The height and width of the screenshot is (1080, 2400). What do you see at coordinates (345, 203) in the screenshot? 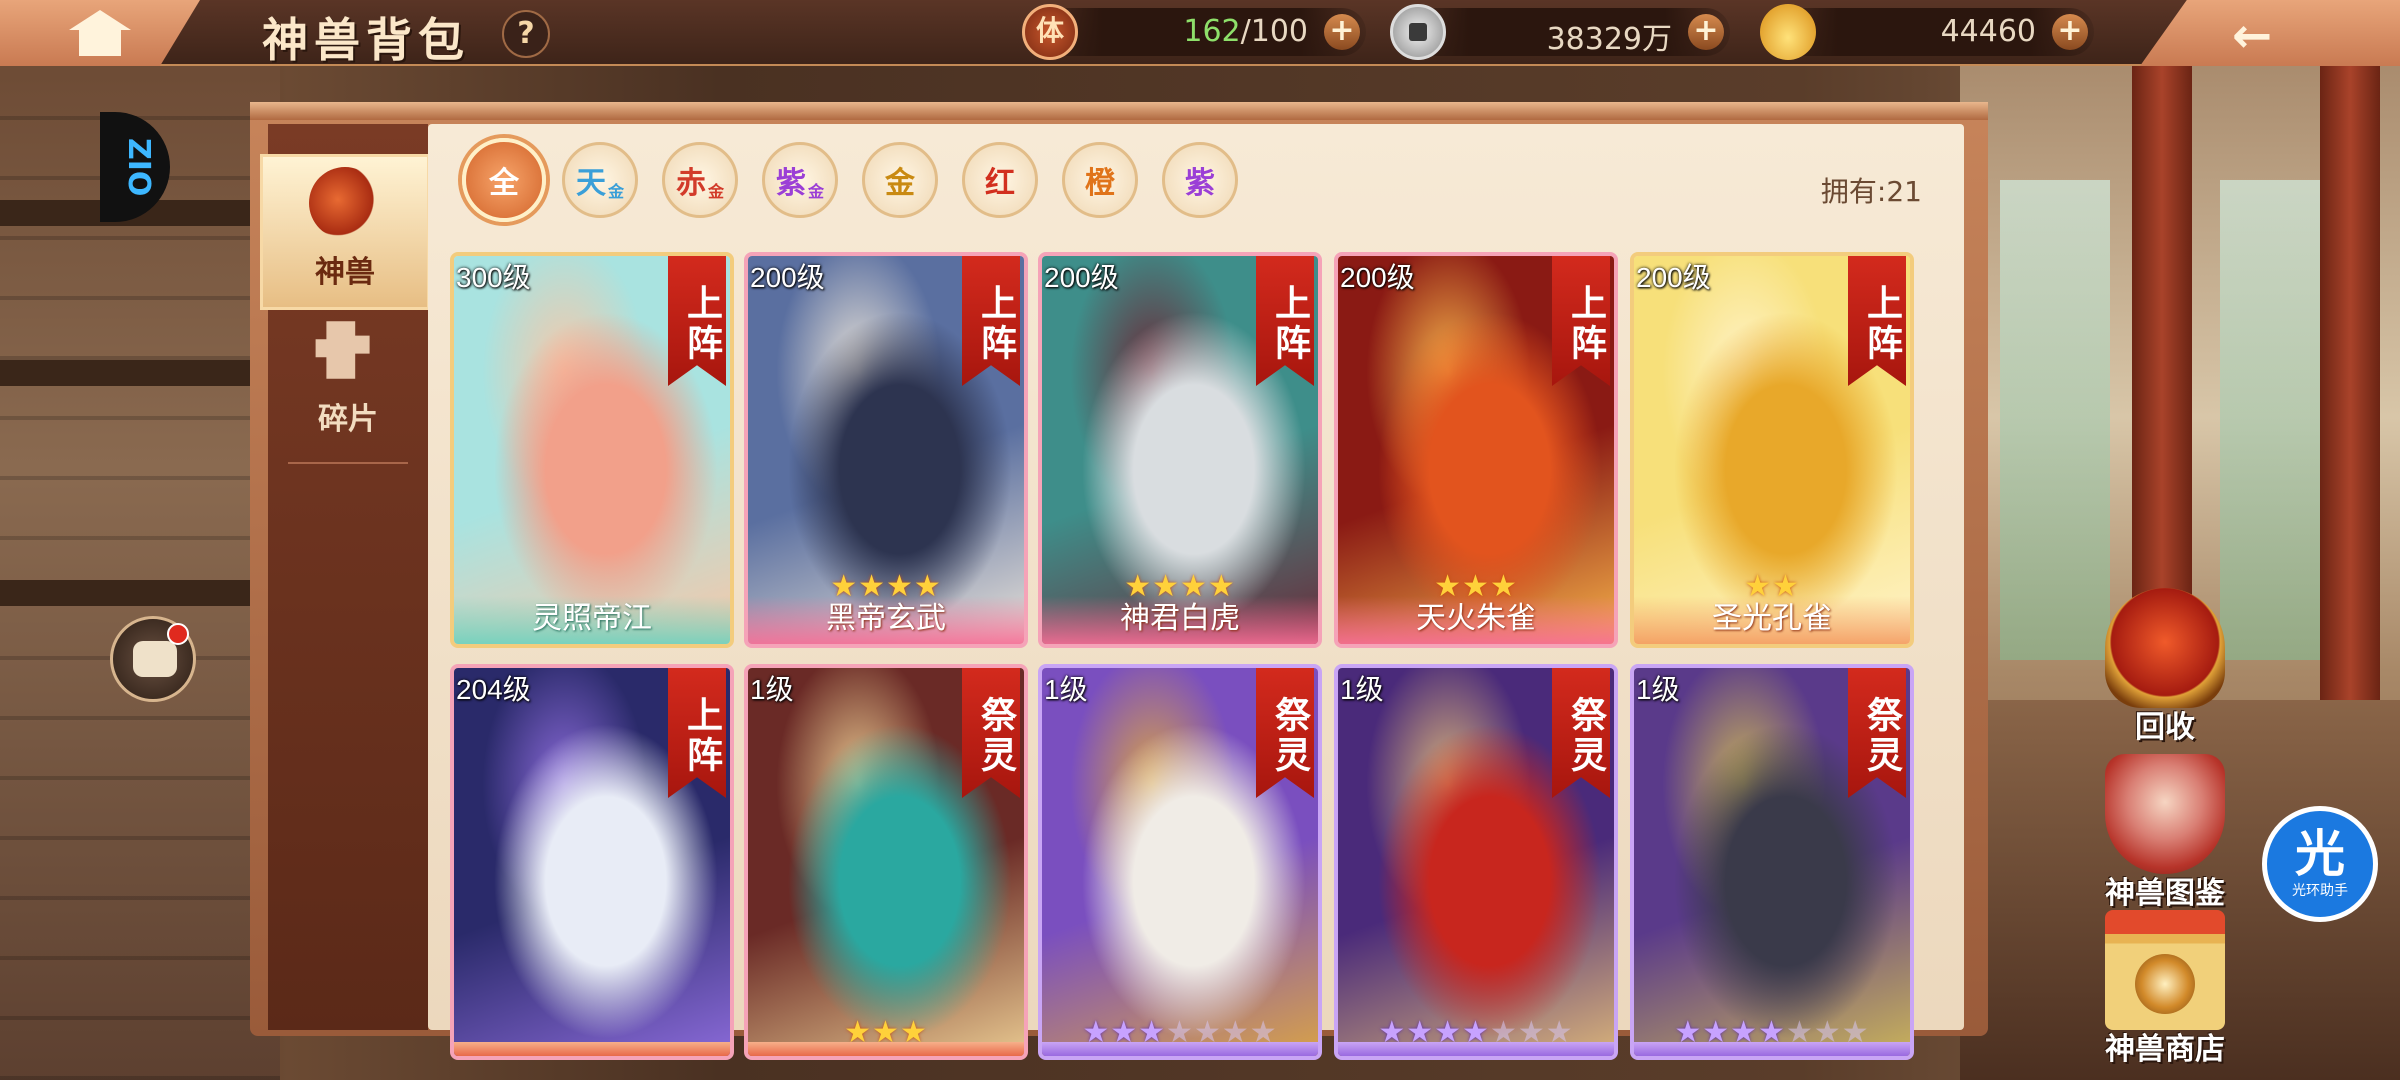
I see `phoenix-icon` at bounding box center [345, 203].